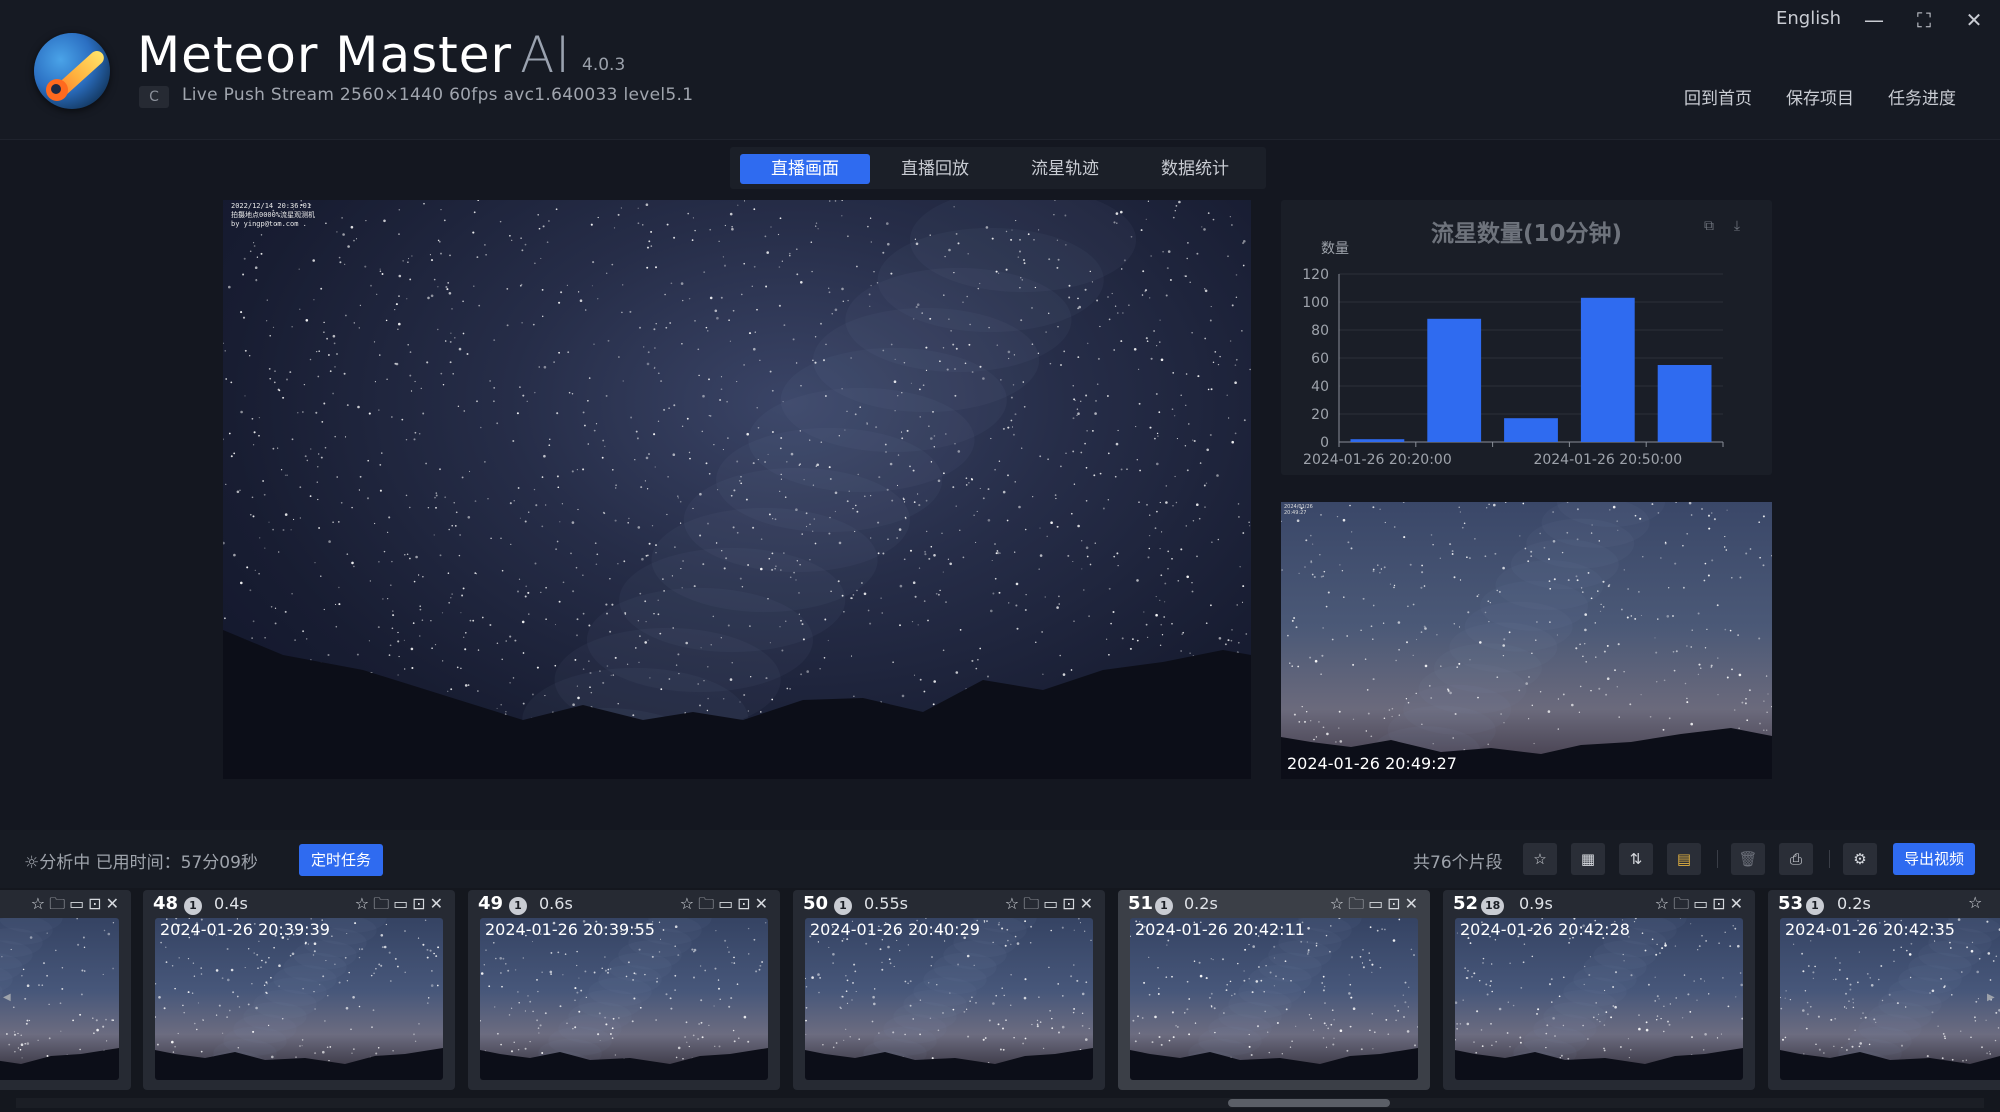 This screenshot has height=1112, width=2000. I want to click on settings-icon: ⚙, so click(1860, 859).